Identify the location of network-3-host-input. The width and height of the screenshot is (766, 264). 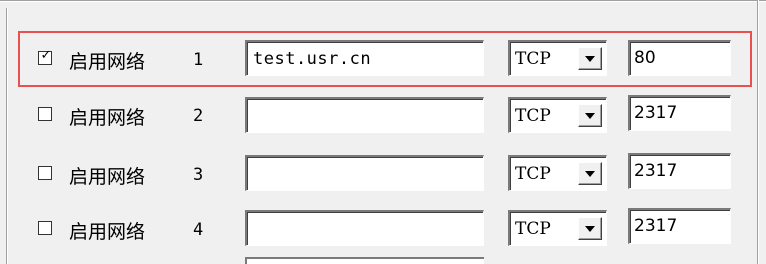
(364, 173).